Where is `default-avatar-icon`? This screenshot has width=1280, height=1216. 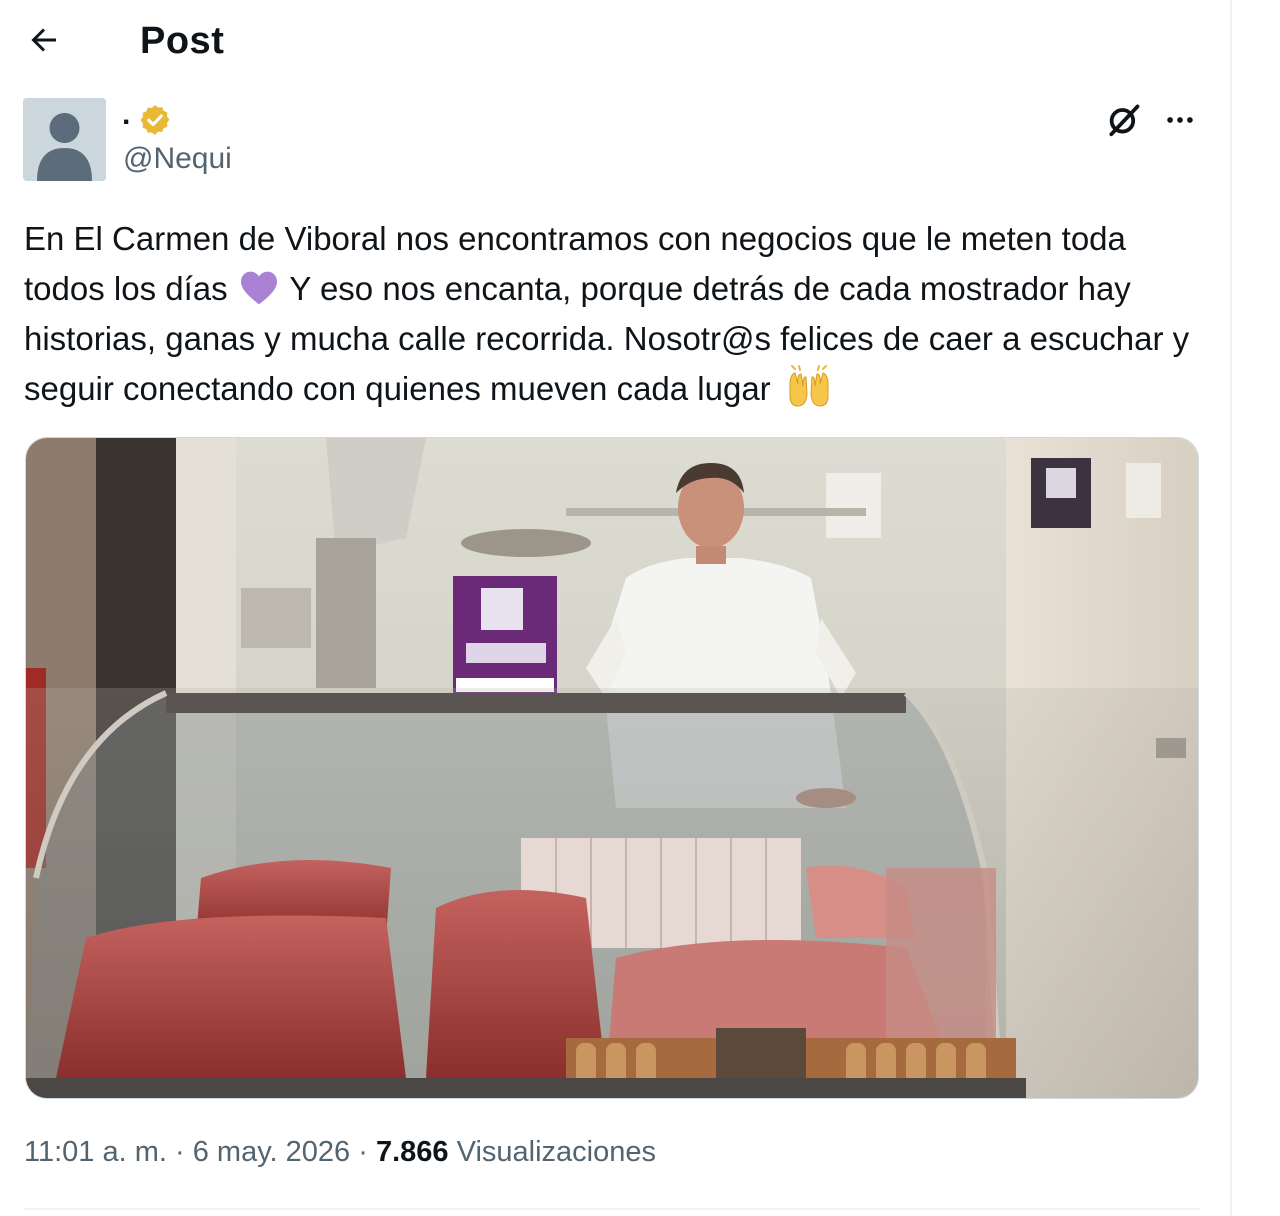
default-avatar-icon is located at coordinates (64, 139).